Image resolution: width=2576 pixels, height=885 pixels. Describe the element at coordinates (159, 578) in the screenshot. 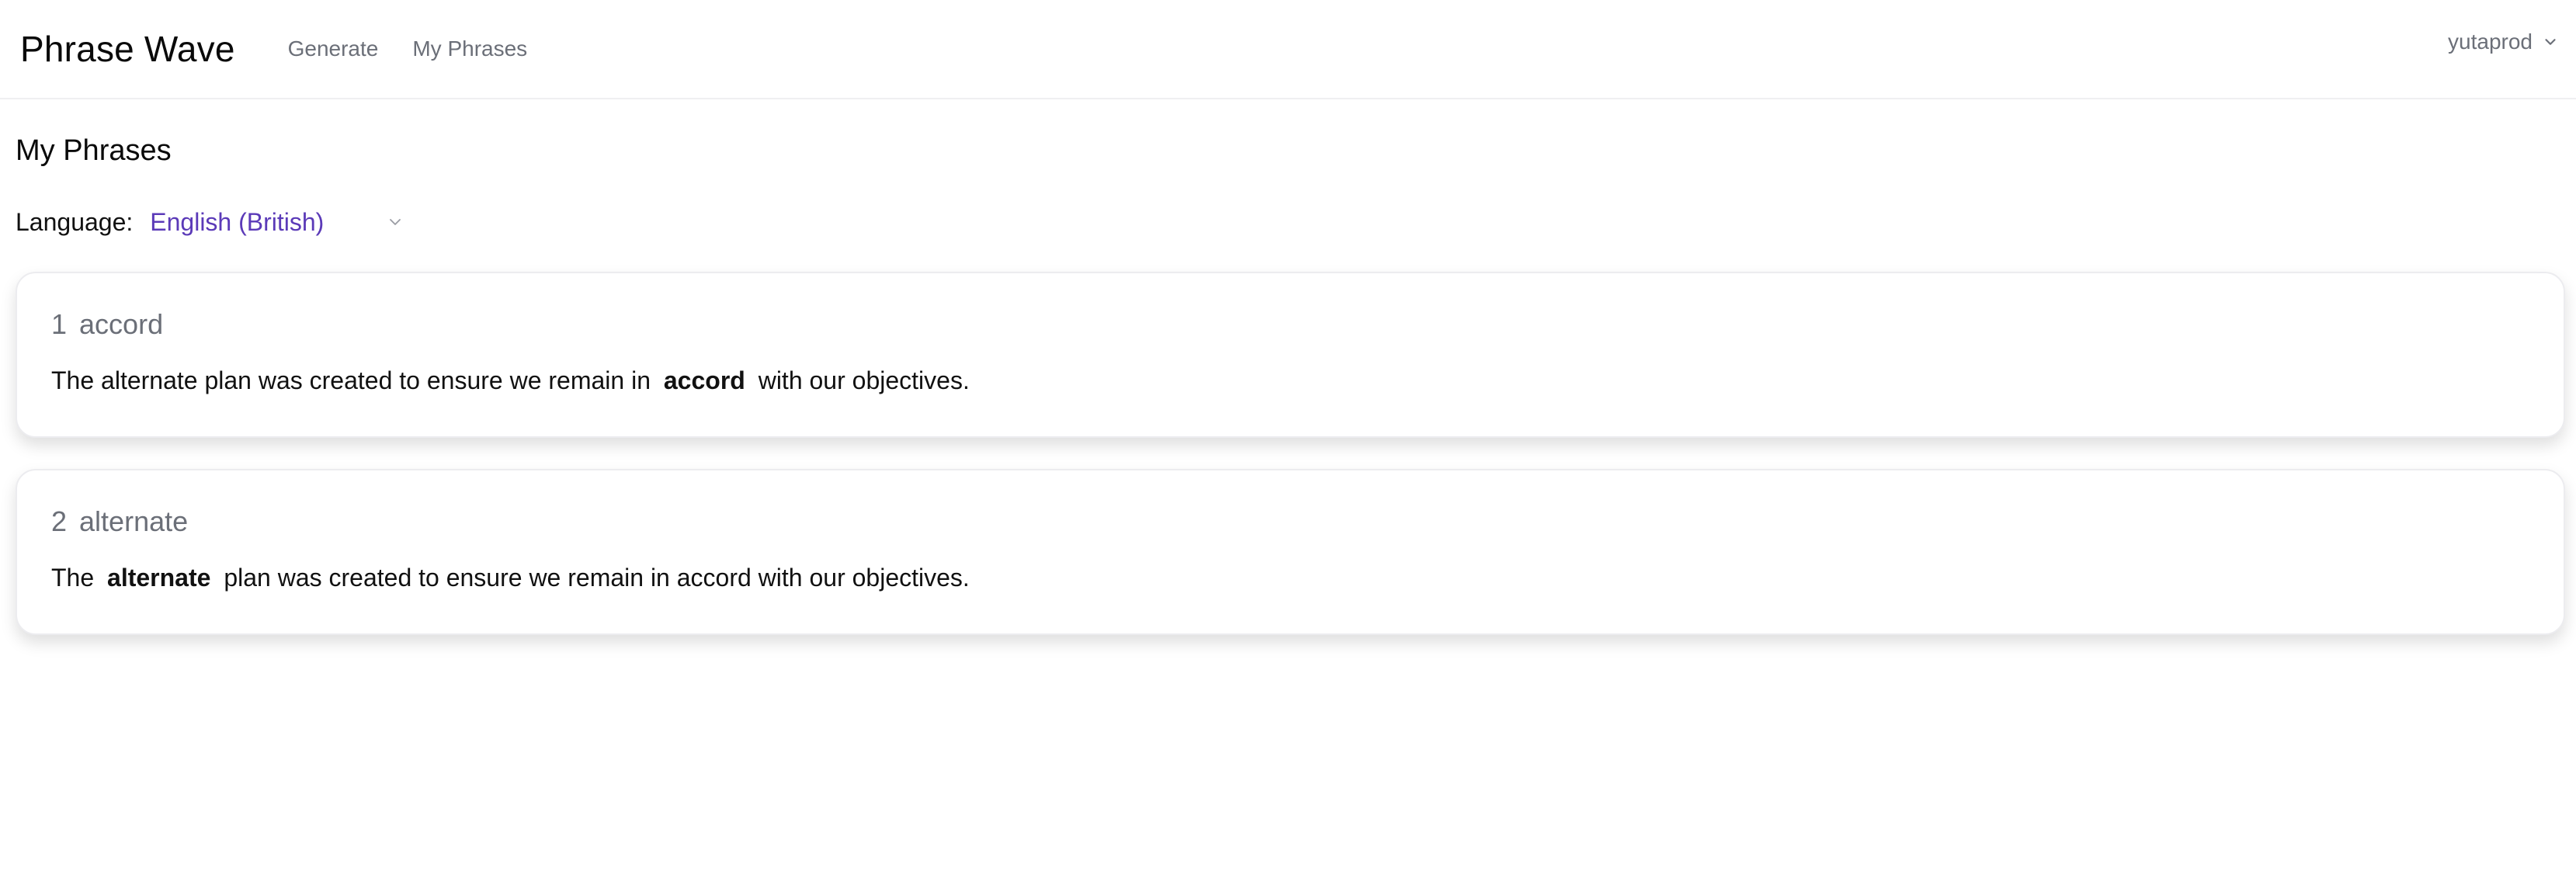

I see `sentence-highlight: alternate` at that location.